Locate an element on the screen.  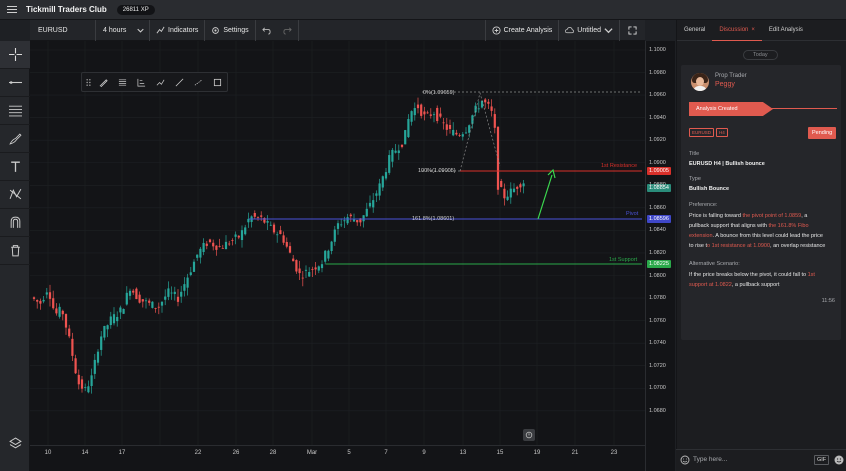
draw-tool-ray is located at coordinates (179, 82).